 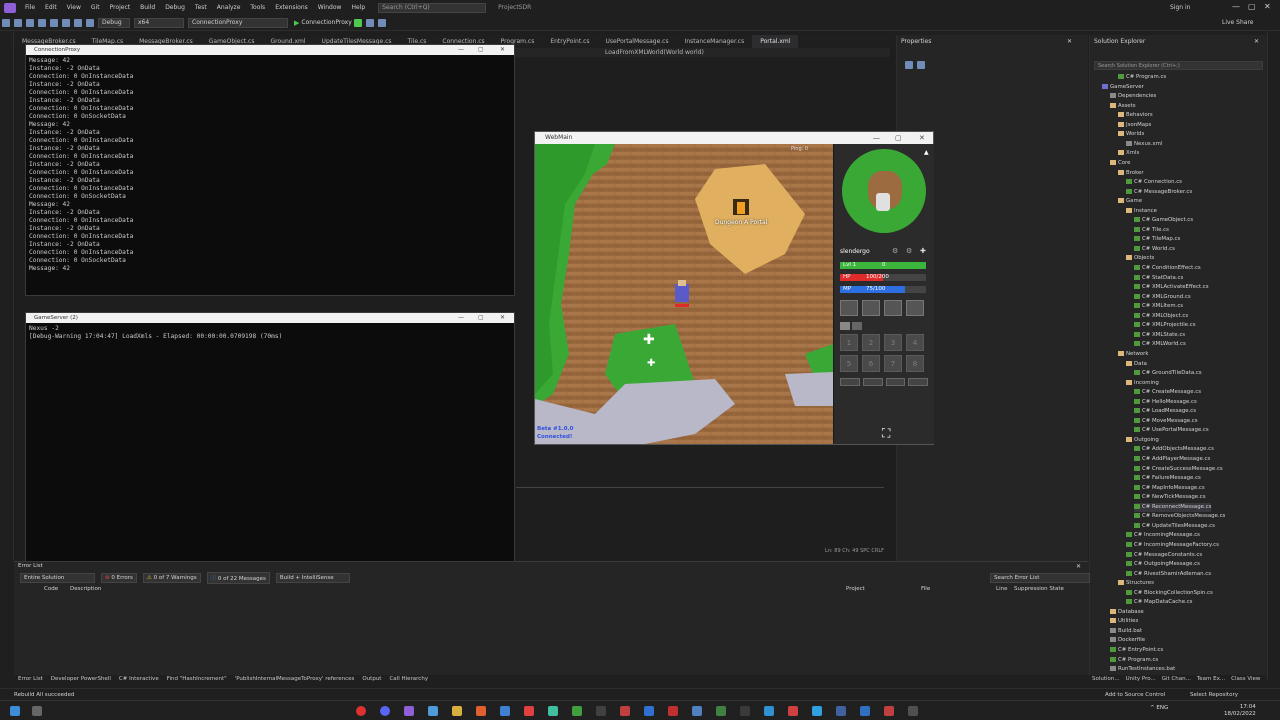 I want to click on tree-item: Data, so click(x=1136, y=364).